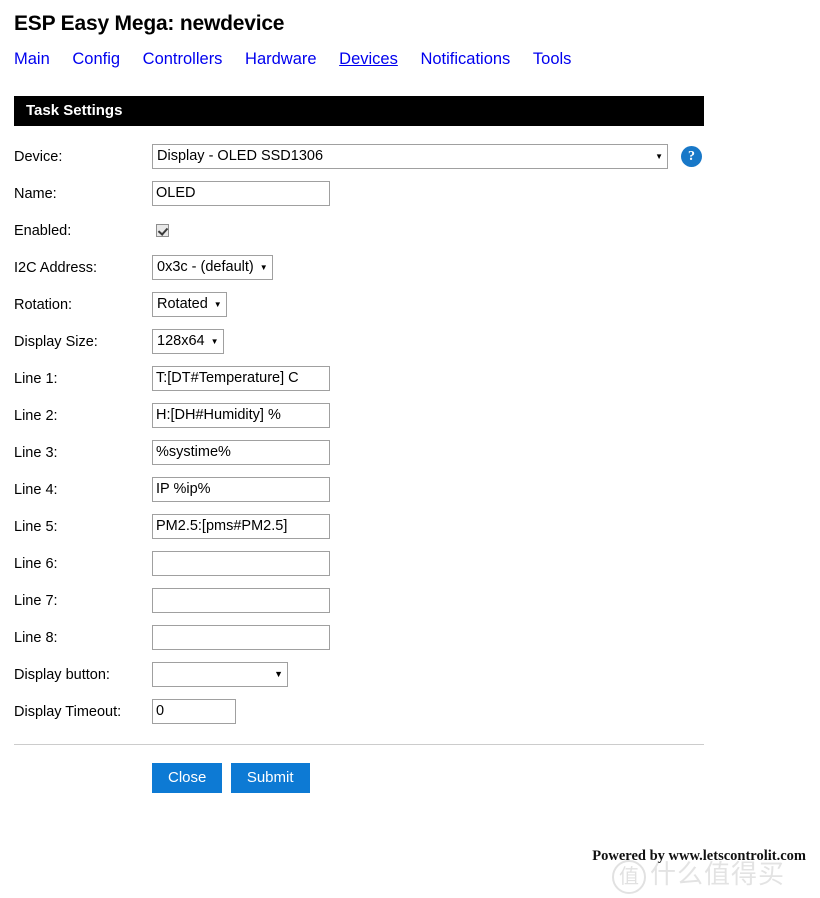 The height and width of the screenshot is (898, 820). Describe the element at coordinates (281, 59) in the screenshot. I see `nav-item-hardware: Hardware` at that location.